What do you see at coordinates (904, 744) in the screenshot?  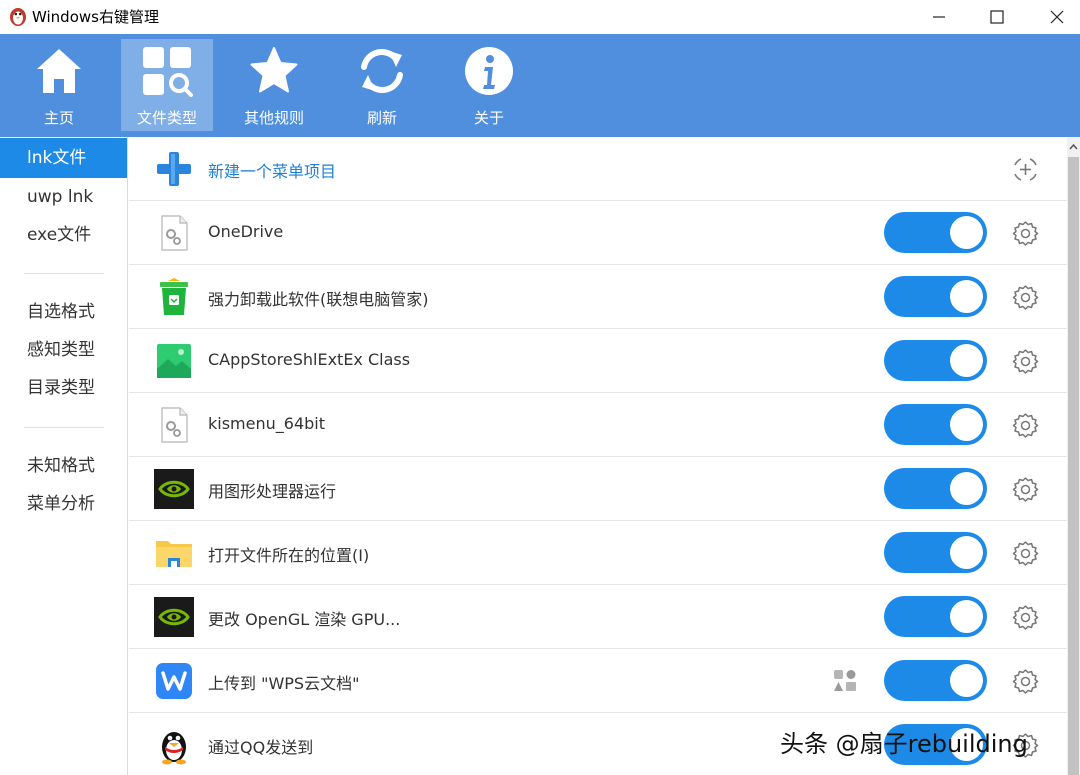 I see `watermark-text: 头条 @扇子rebuilding` at bounding box center [904, 744].